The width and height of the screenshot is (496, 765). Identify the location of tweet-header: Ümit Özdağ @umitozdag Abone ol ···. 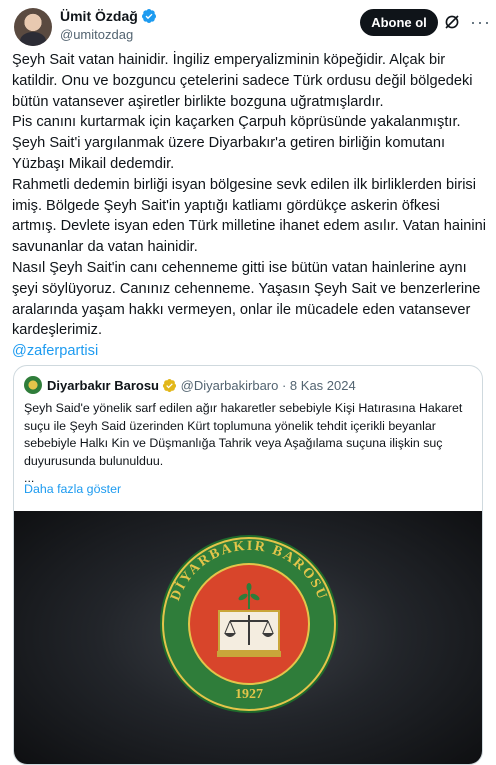
(248, 24).